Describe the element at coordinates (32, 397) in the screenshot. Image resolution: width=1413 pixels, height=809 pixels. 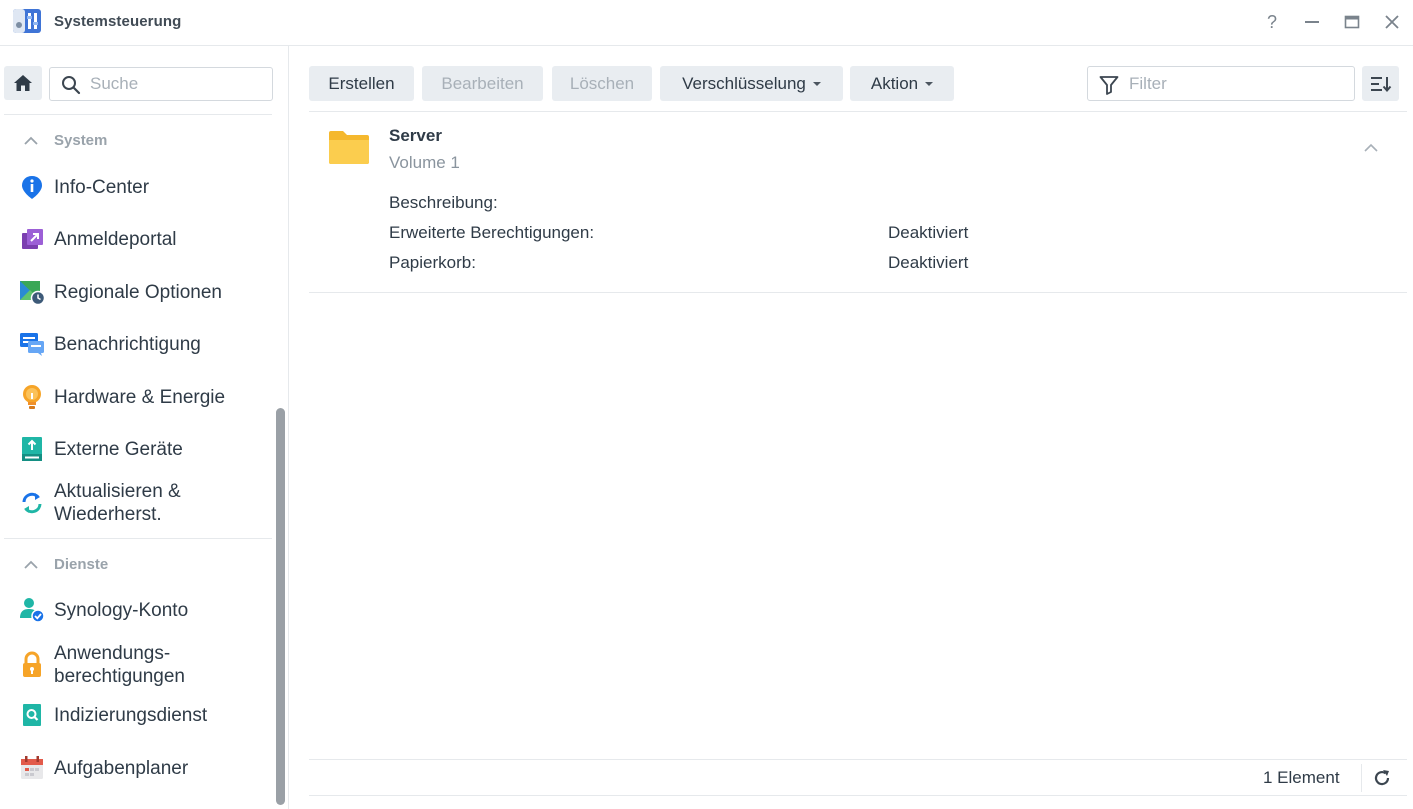
I see `lightbulb-icon` at that location.